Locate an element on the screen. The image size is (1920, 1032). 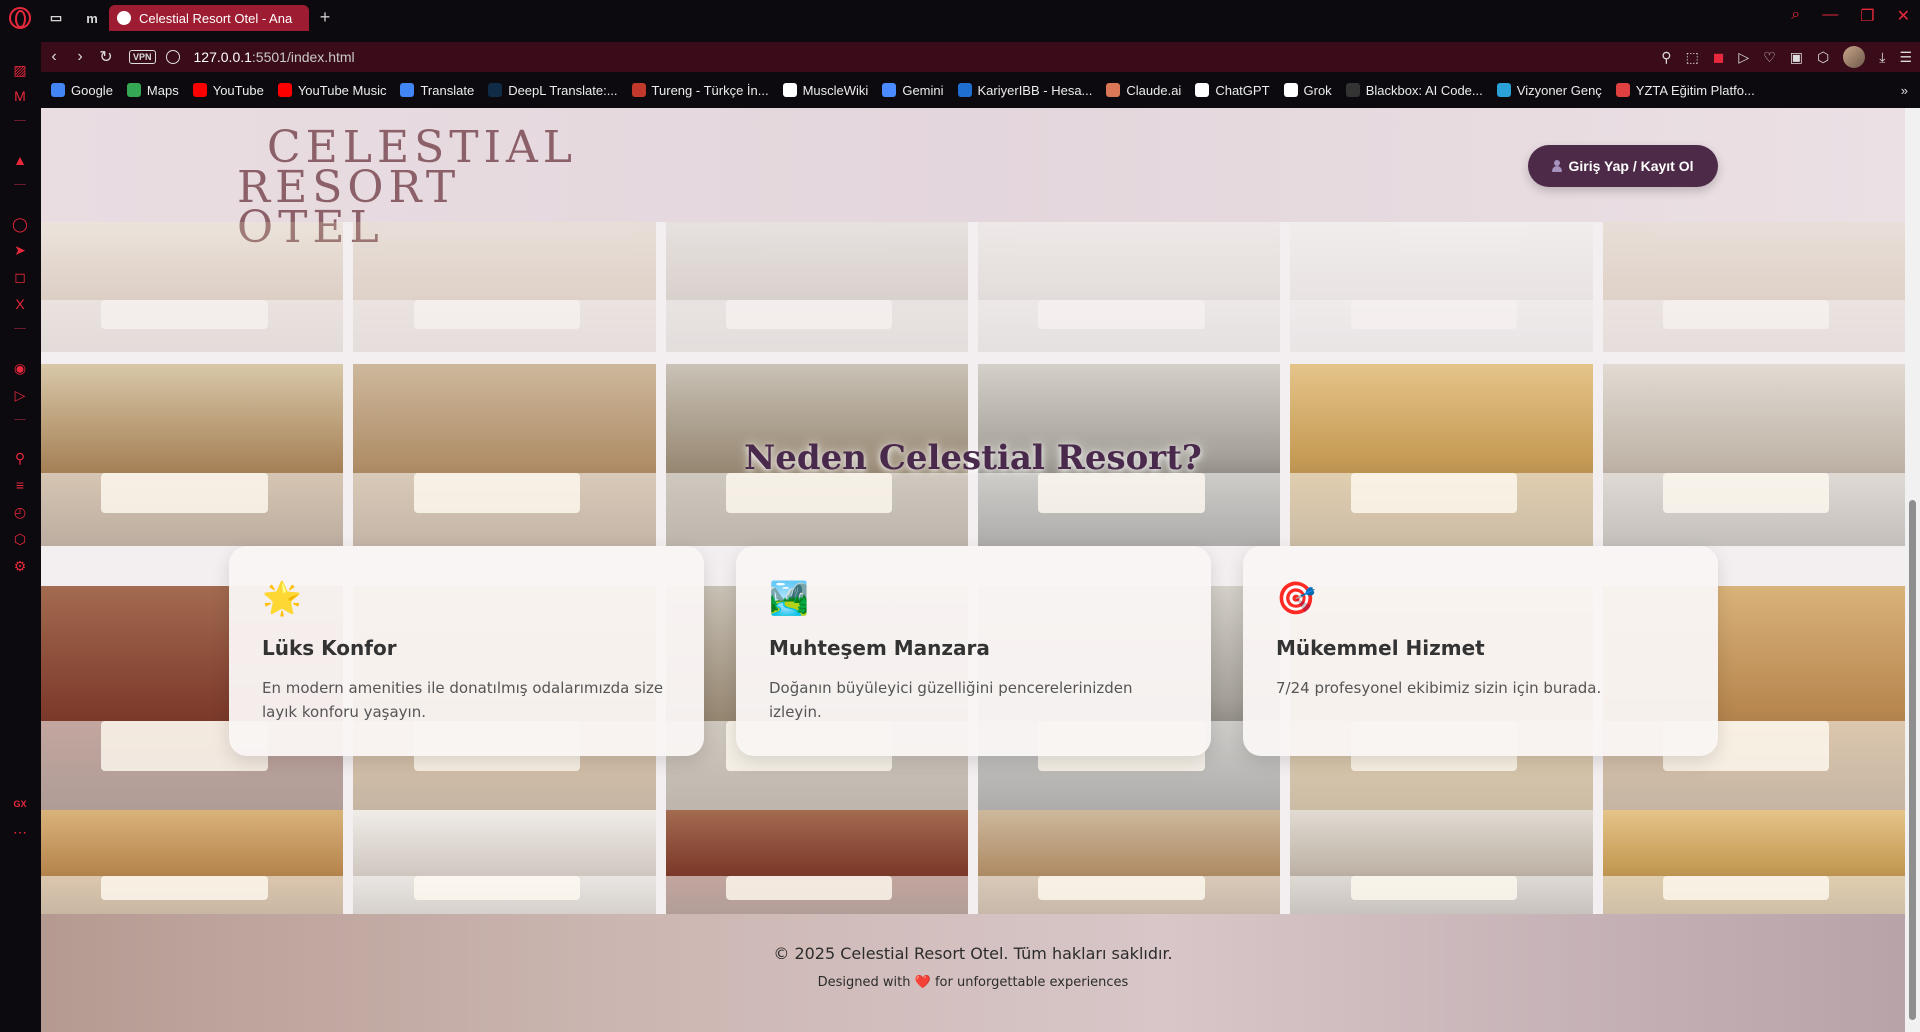
bookmark-label: Translate is located at coordinates (447, 90).